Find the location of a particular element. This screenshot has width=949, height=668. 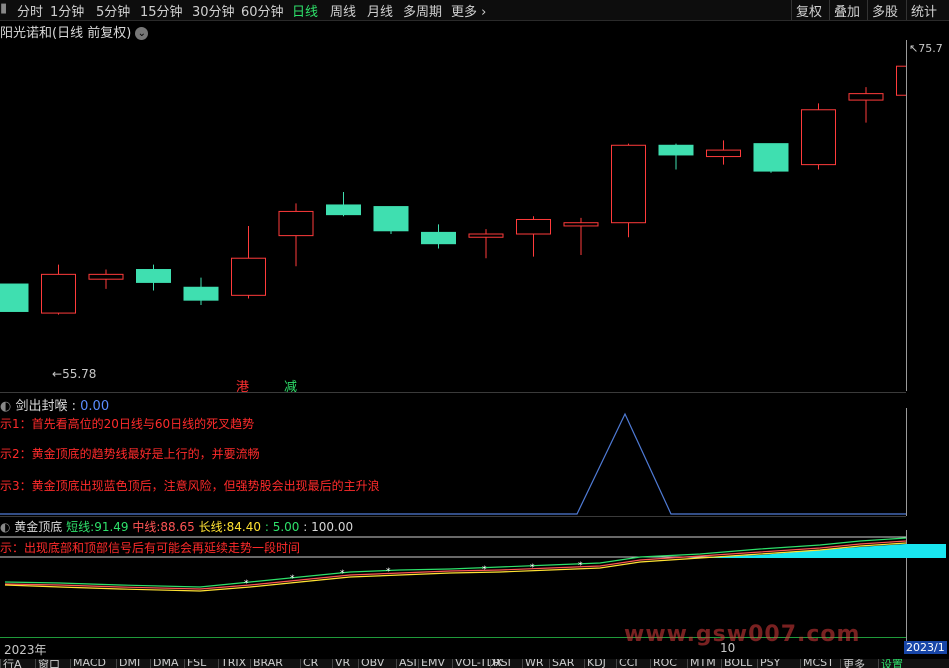

indicator-tab-11: ASI is located at coordinates (406, 663).